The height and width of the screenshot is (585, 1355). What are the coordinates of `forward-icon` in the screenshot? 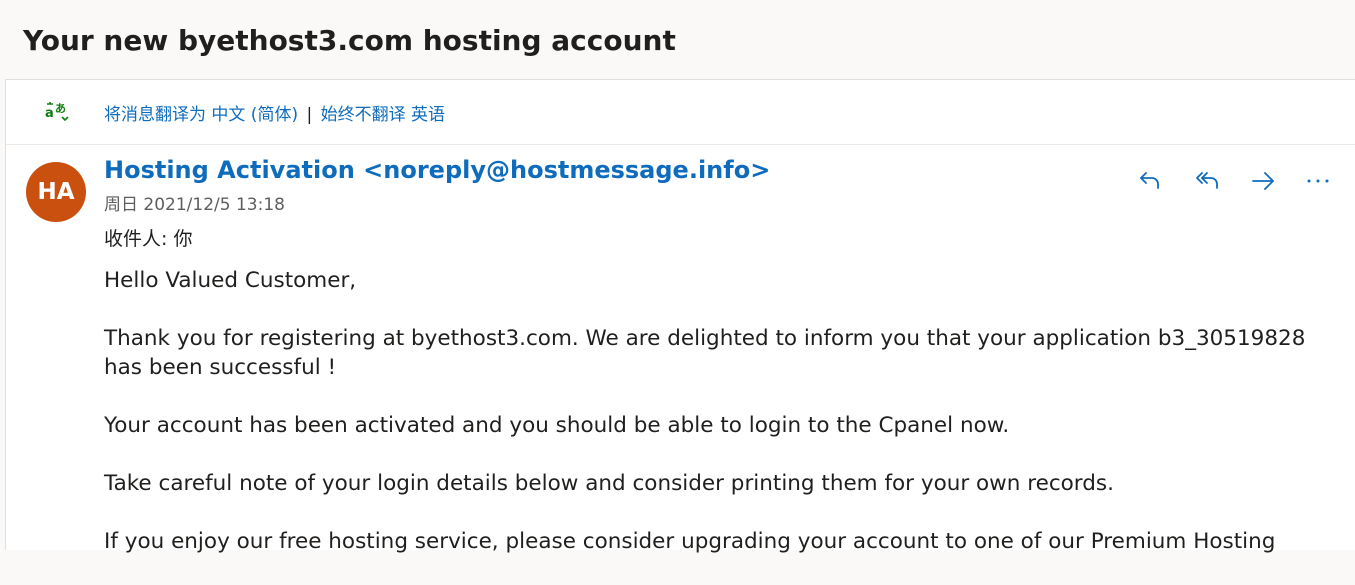 It's located at (1264, 181).